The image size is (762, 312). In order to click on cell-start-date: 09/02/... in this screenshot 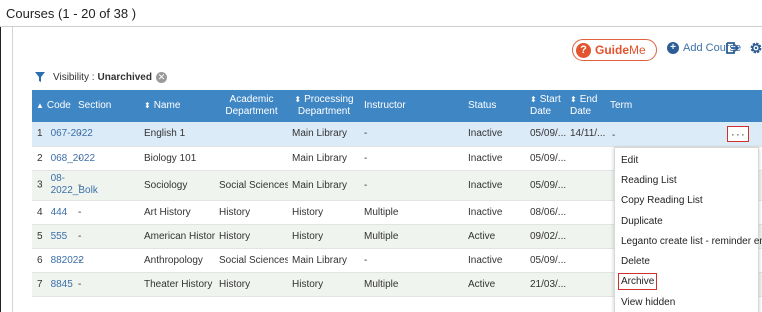, I will do `click(548, 236)`.